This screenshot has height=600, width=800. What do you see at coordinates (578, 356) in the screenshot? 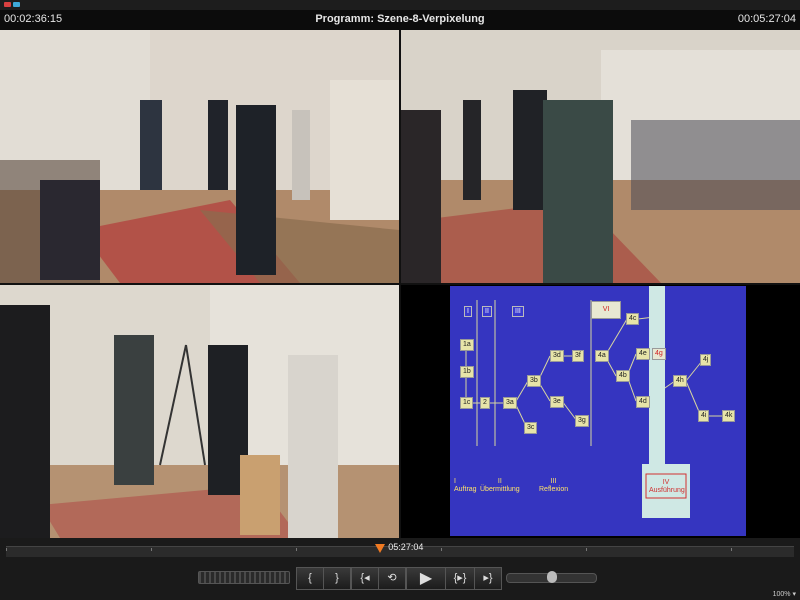
I see `node-3f: 3f` at bounding box center [578, 356].